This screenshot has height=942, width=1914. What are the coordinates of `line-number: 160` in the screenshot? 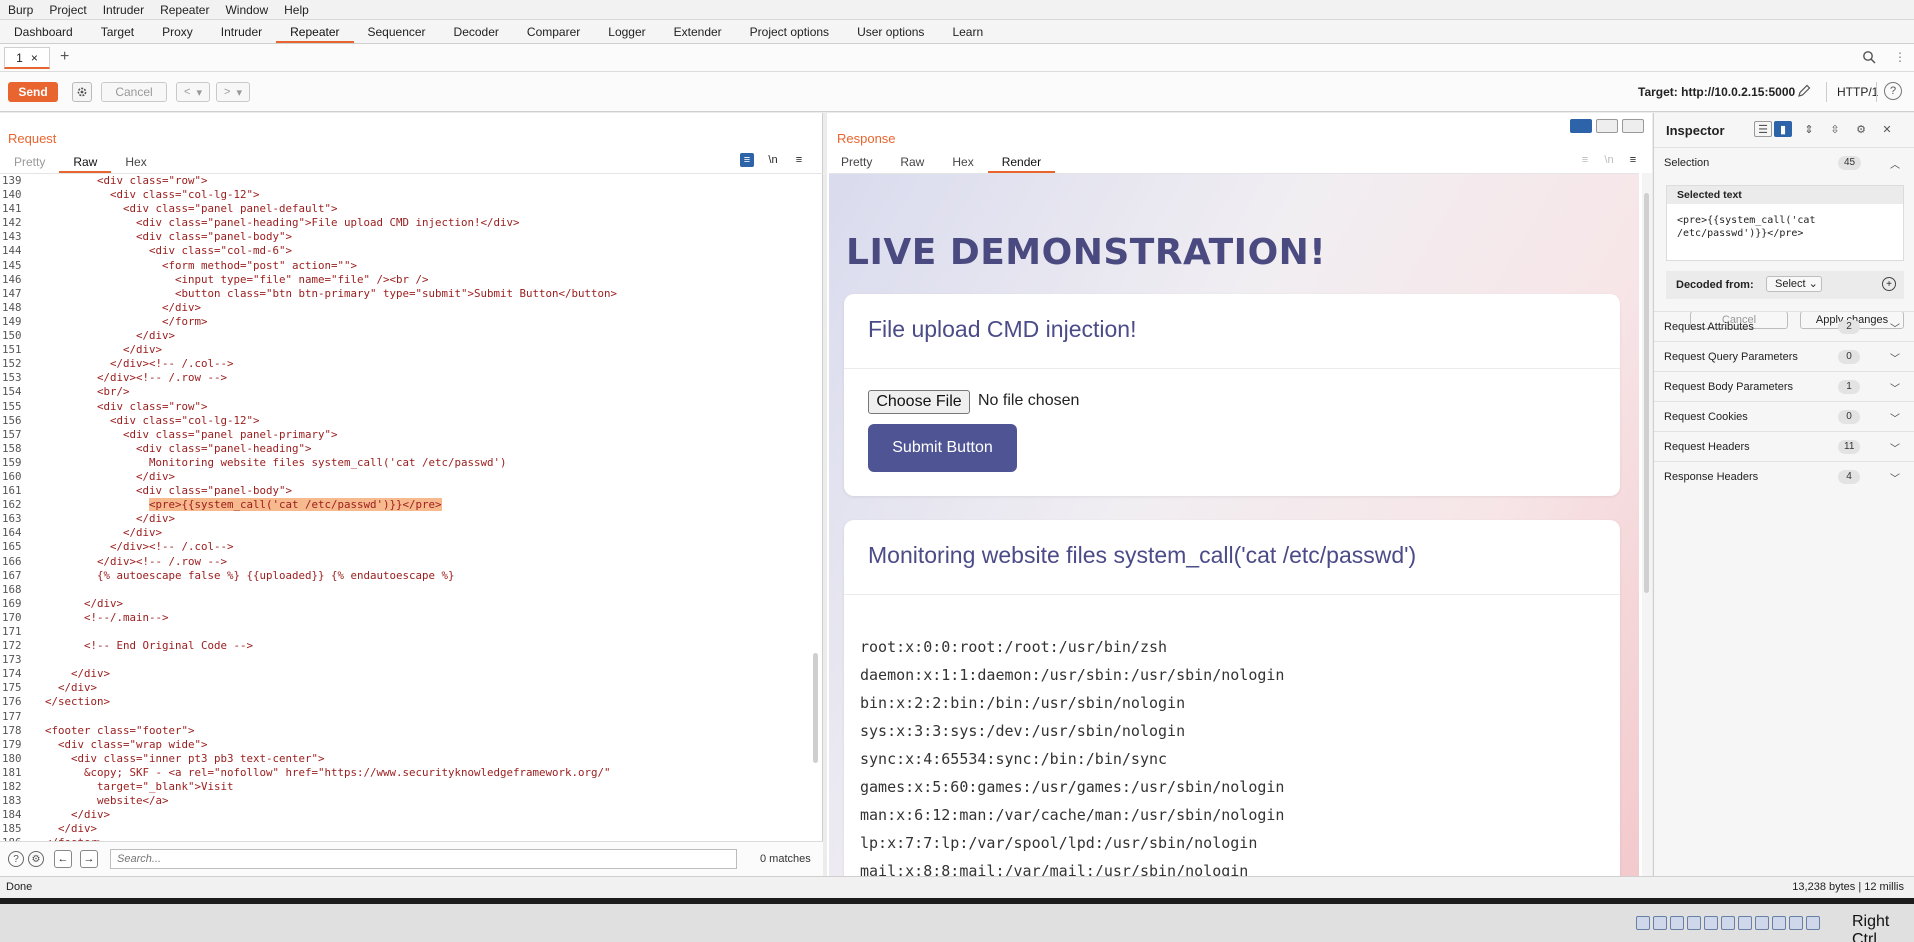 It's located at (12, 476).